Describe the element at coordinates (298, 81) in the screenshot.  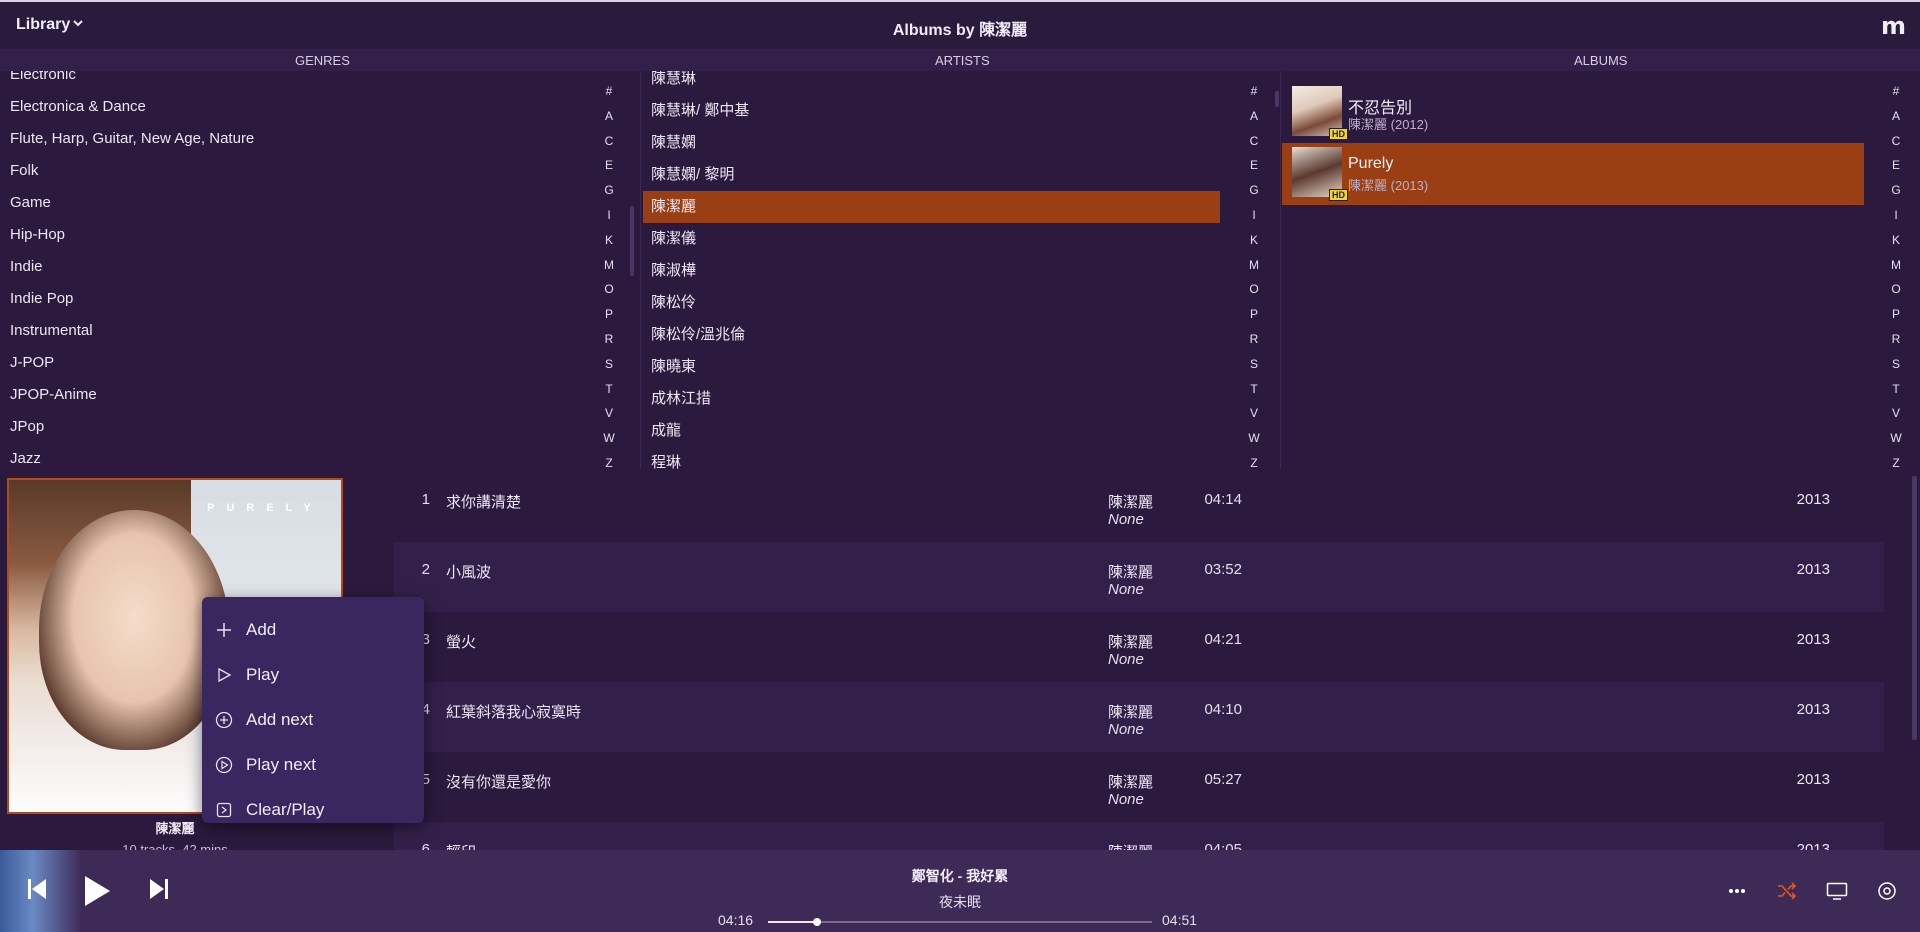
I see `genre-item: Electronic` at that location.